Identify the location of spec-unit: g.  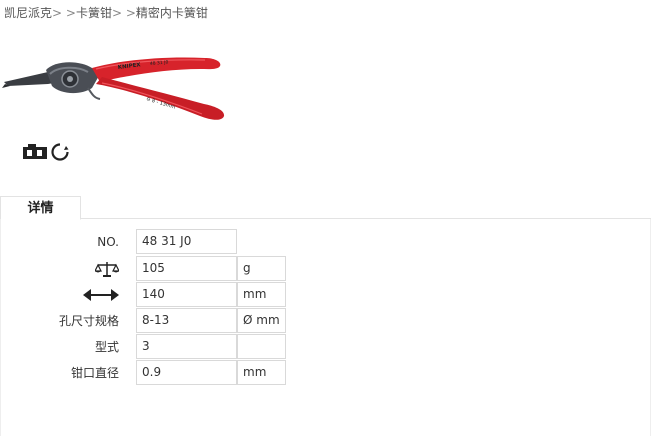
(261, 268).